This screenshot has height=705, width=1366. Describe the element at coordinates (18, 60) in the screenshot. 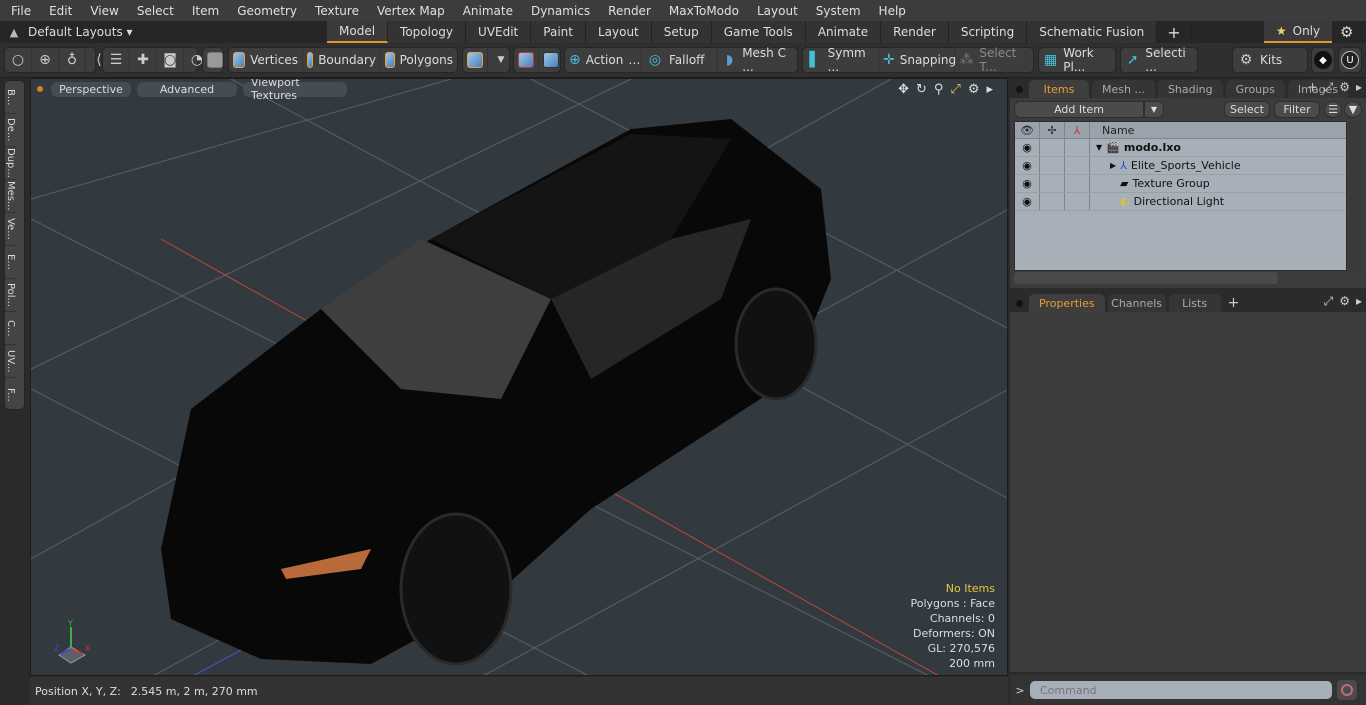

I see `circle-tool-icon: ○` at that location.